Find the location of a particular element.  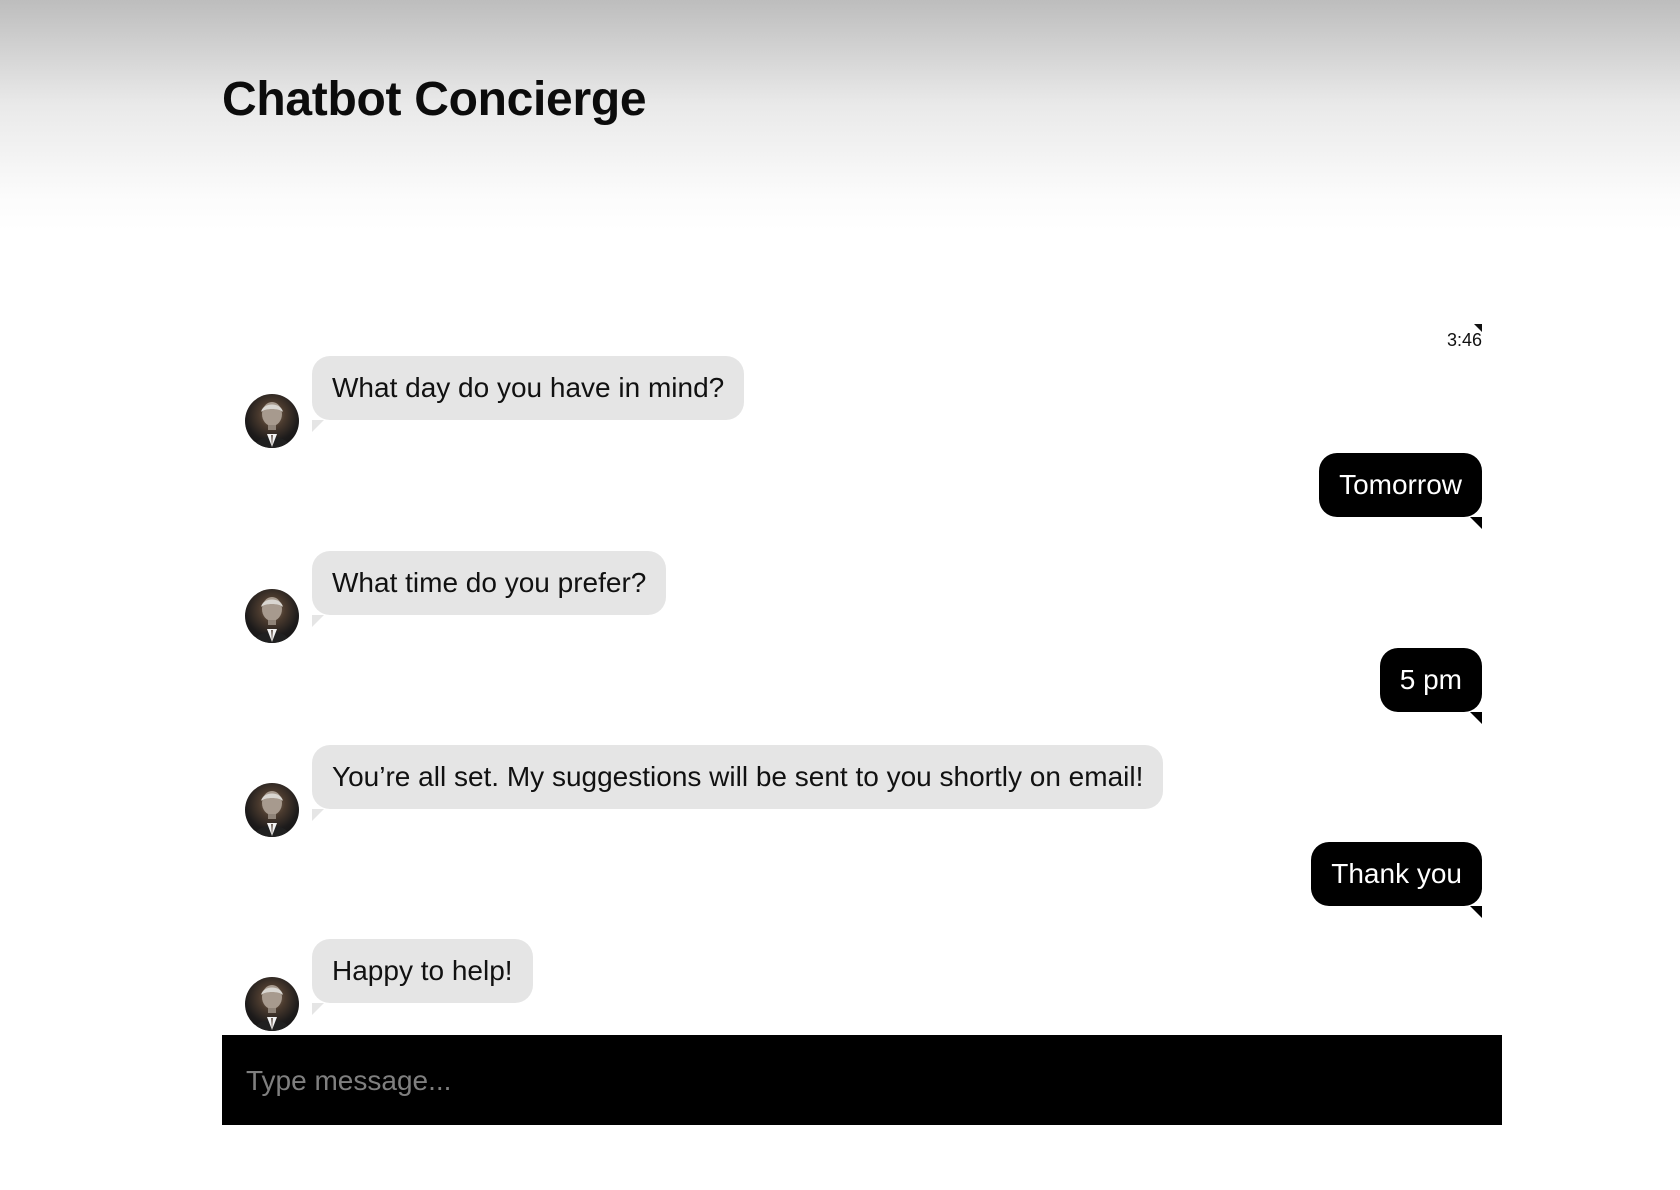

bot-message-bubble: What time do you prefer? is located at coordinates (489, 583).